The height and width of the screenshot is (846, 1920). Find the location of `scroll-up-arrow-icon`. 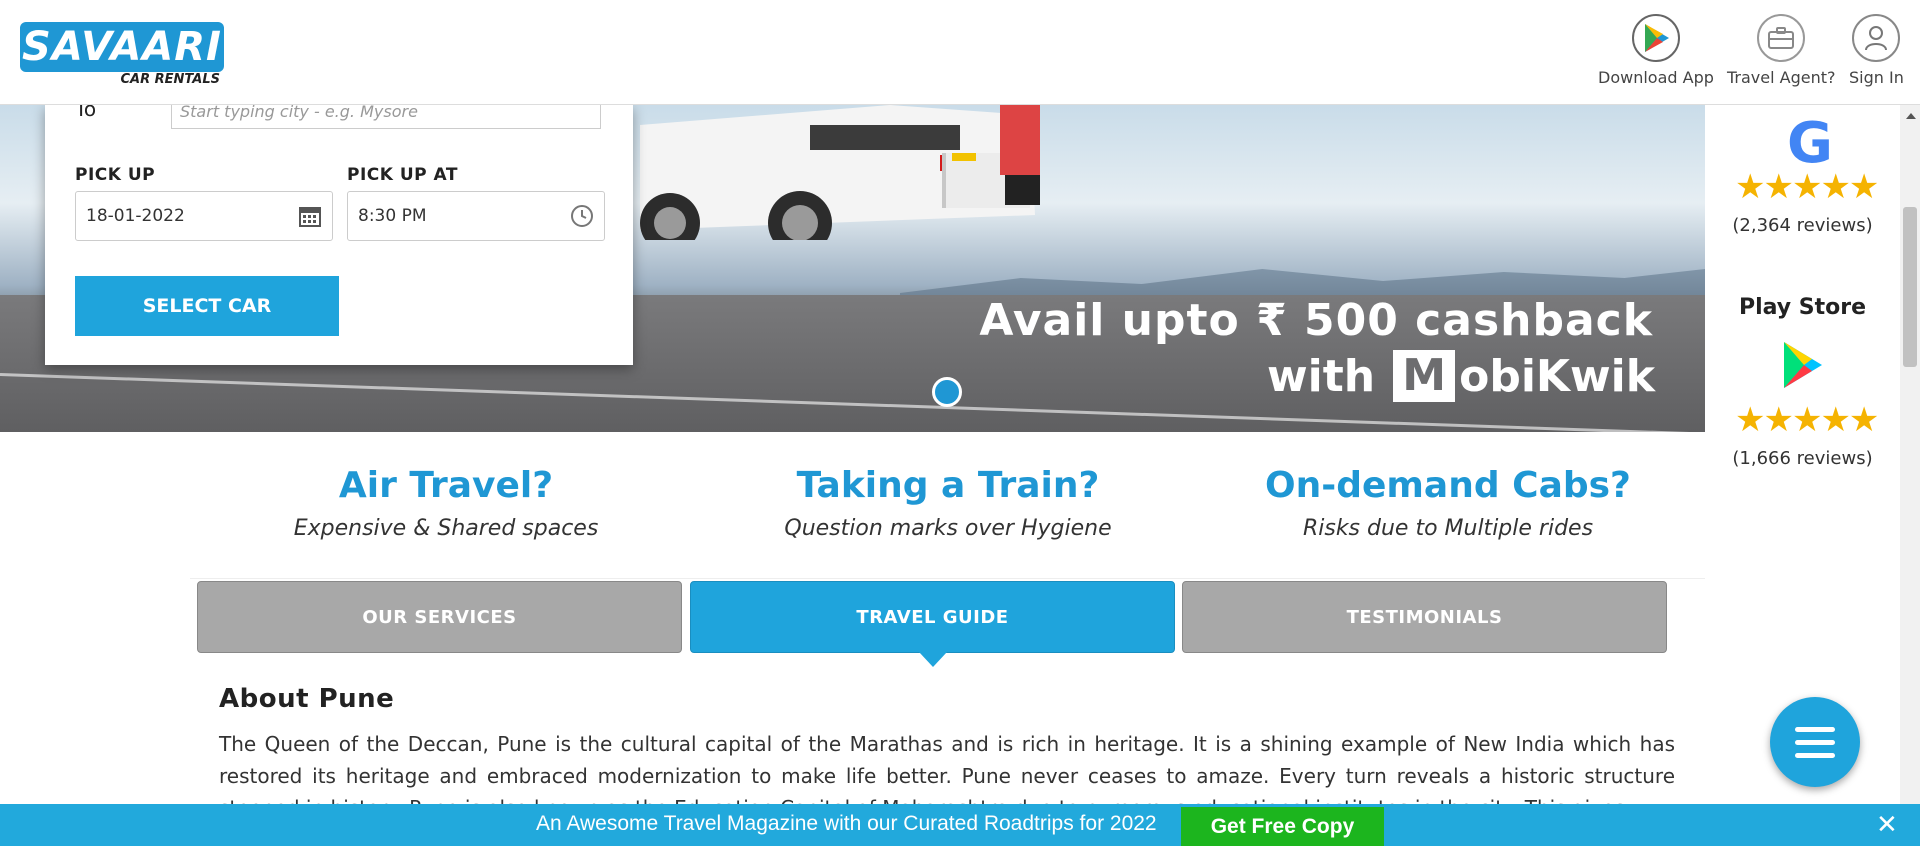

scroll-up-arrow-icon is located at coordinates (1911, 116).